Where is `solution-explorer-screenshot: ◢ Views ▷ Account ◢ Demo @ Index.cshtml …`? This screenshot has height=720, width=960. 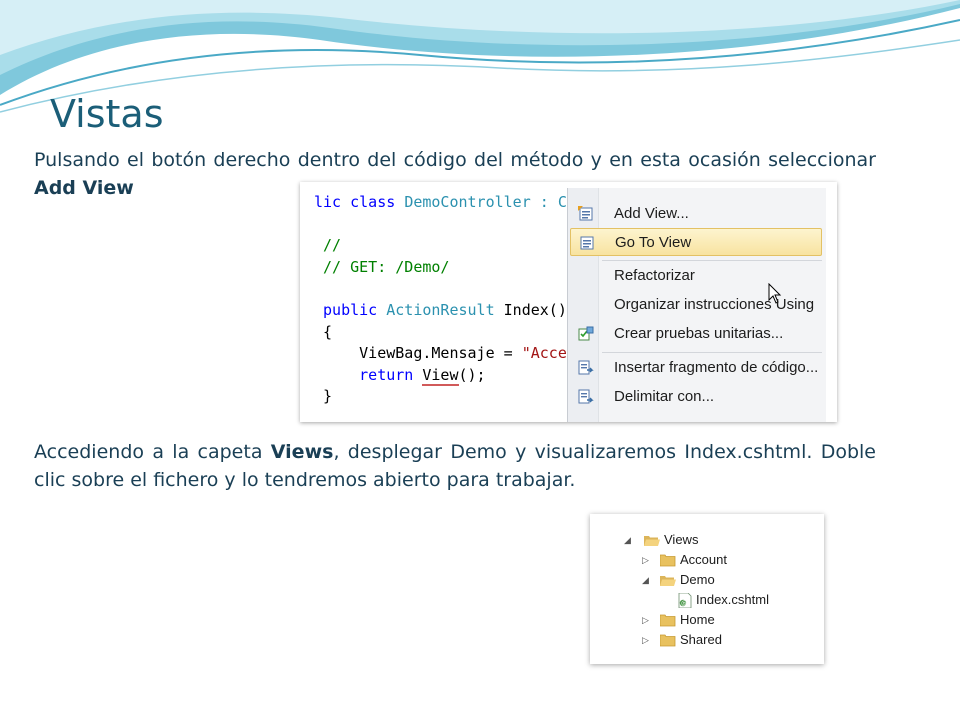
solution-explorer-screenshot: ◢ Views ▷ Account ◢ Demo @ Index.cshtml … is located at coordinates (707, 589).